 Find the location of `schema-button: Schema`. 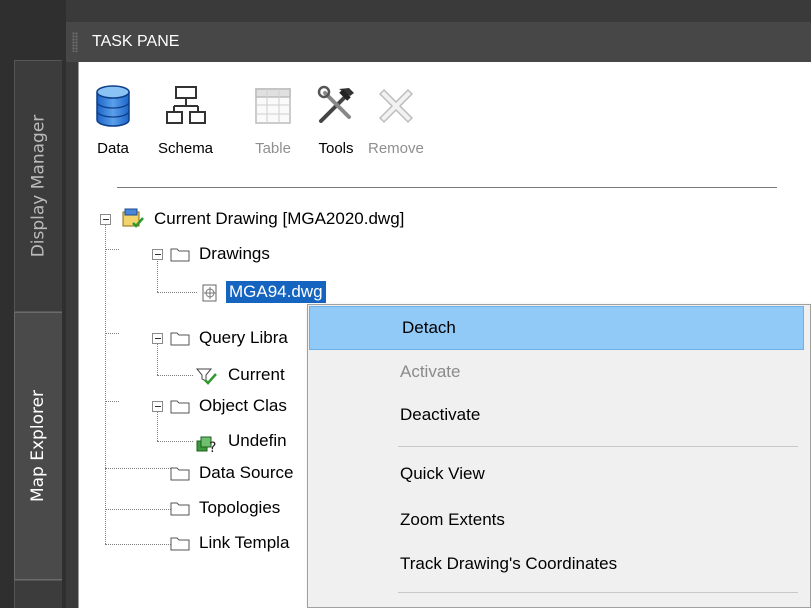

schema-button: Schema is located at coordinates (185, 120).